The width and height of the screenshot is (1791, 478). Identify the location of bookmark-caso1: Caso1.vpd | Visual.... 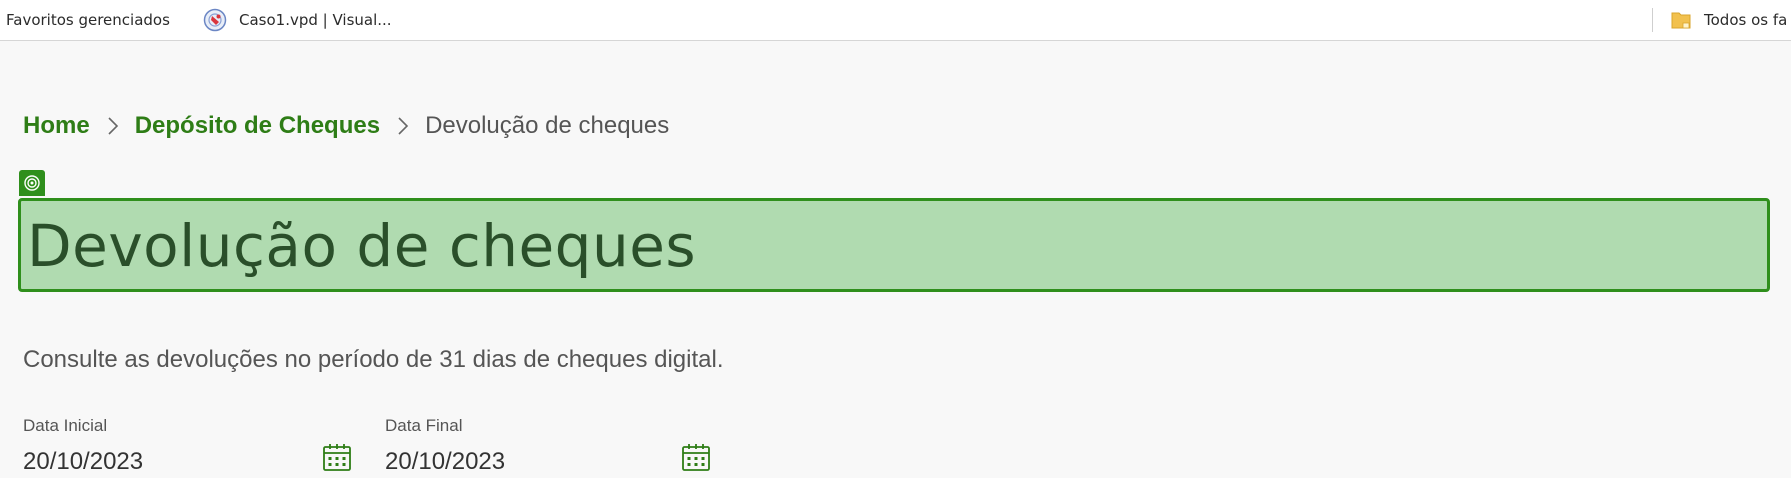
(297, 20).